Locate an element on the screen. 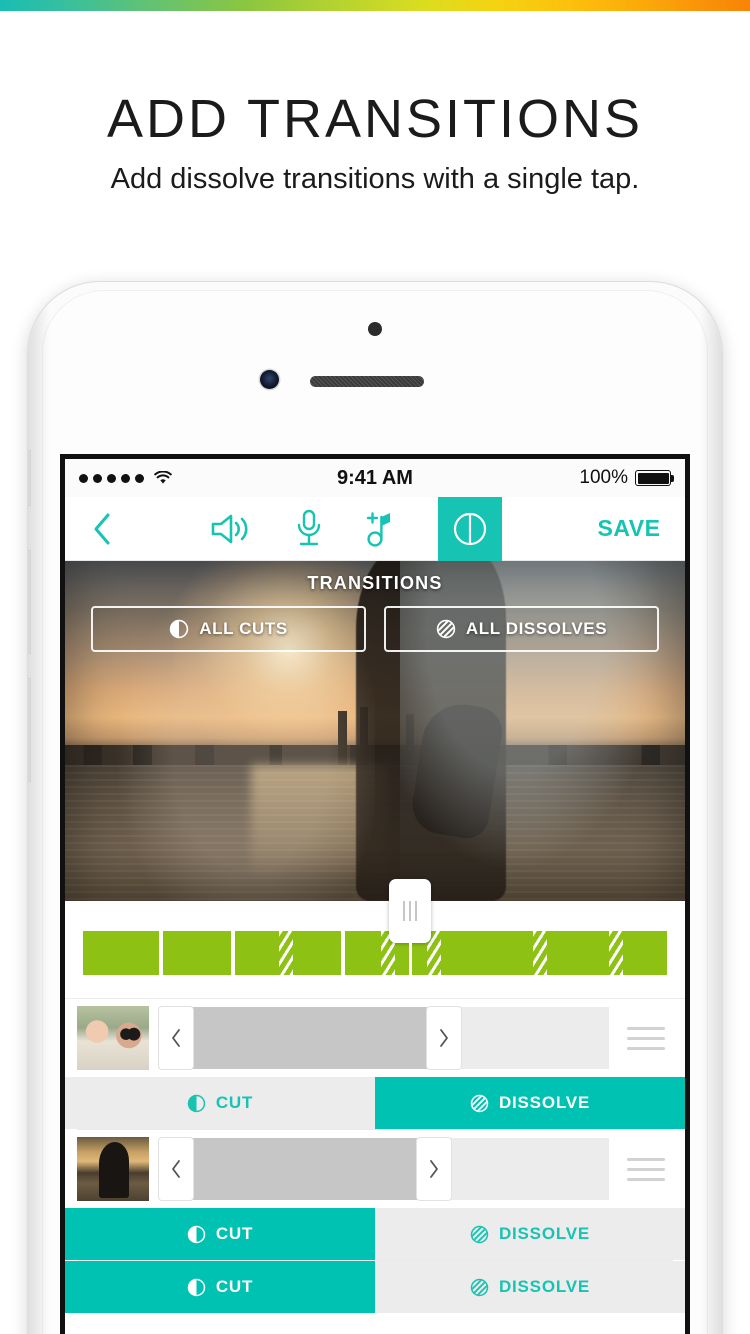  phone-volume-down-button is located at coordinates (29, 730).